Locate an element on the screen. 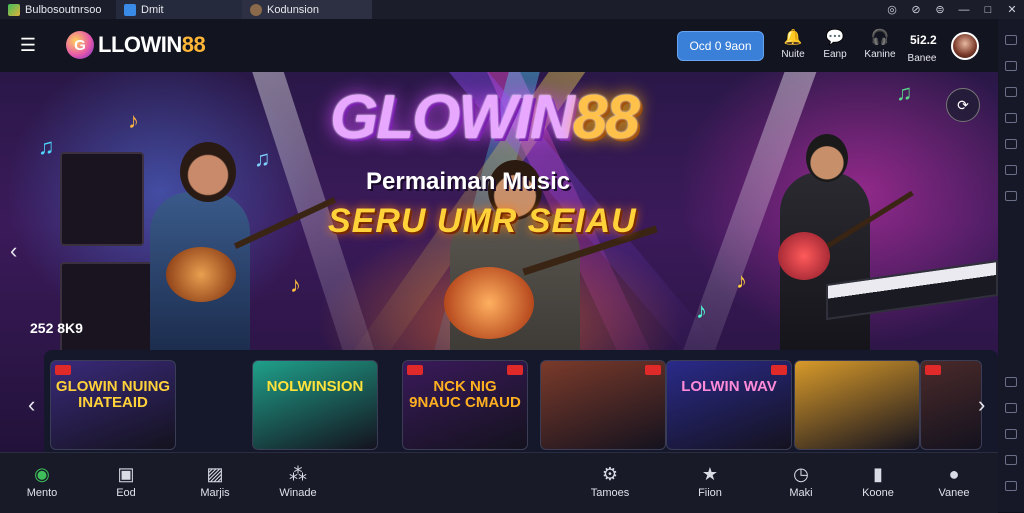 This screenshot has height=513, width=1024. bottom-nav-item: ▣ Eod is located at coordinates (126, 480).